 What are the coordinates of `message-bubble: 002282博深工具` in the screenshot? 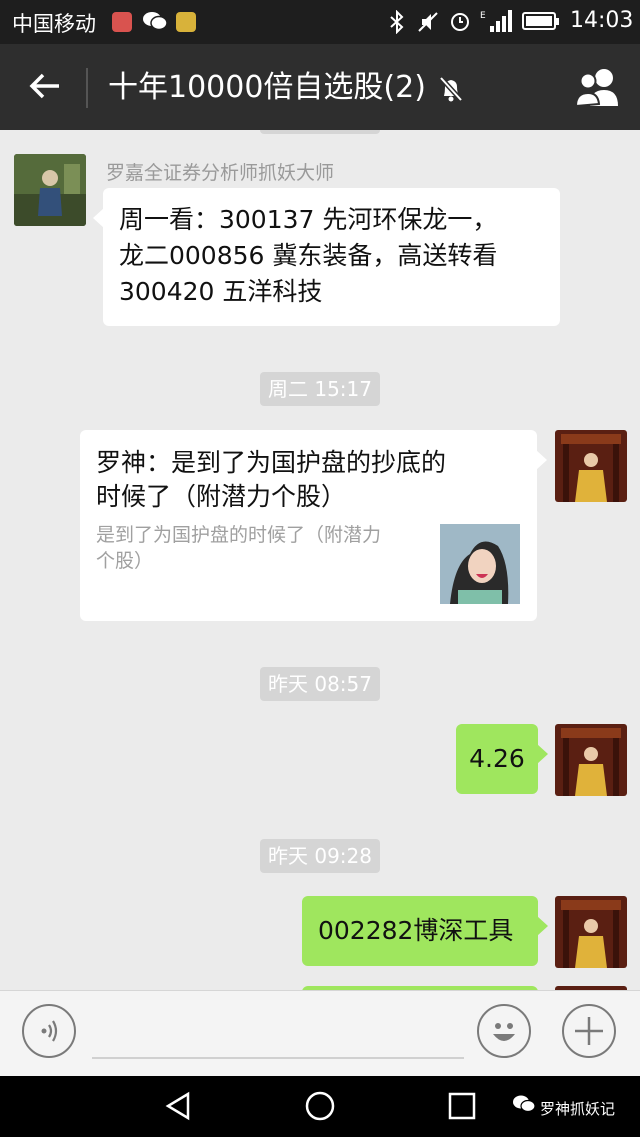 It's located at (425, 931).